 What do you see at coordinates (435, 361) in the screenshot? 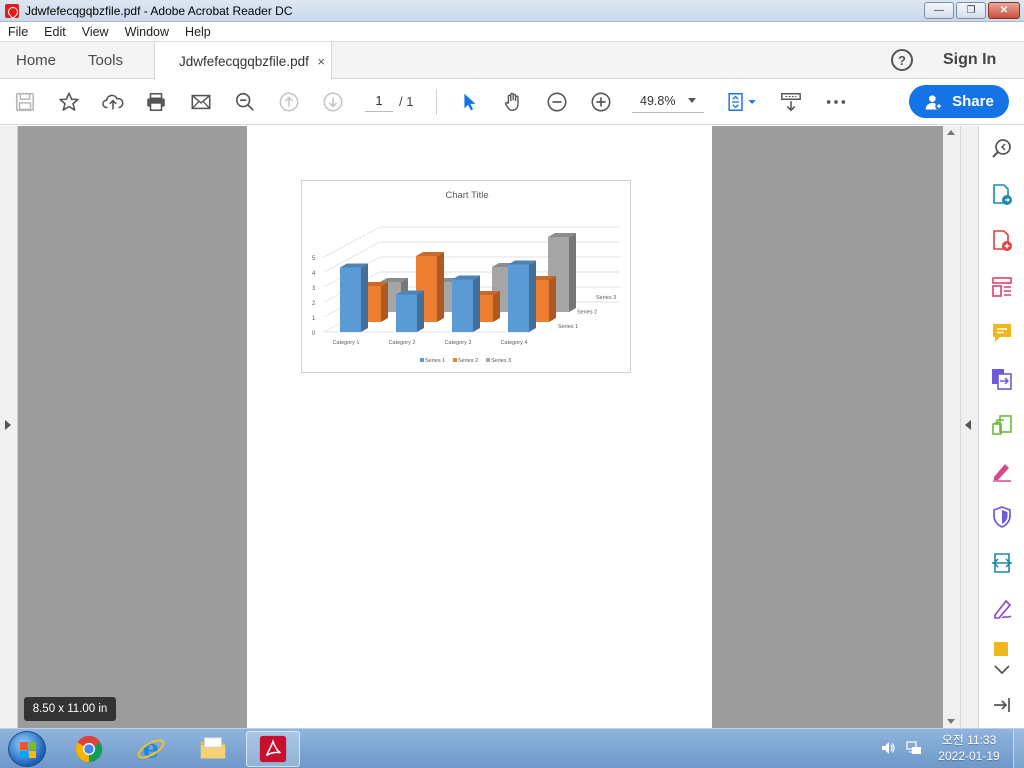
I see `legend-label: Series 1` at bounding box center [435, 361].